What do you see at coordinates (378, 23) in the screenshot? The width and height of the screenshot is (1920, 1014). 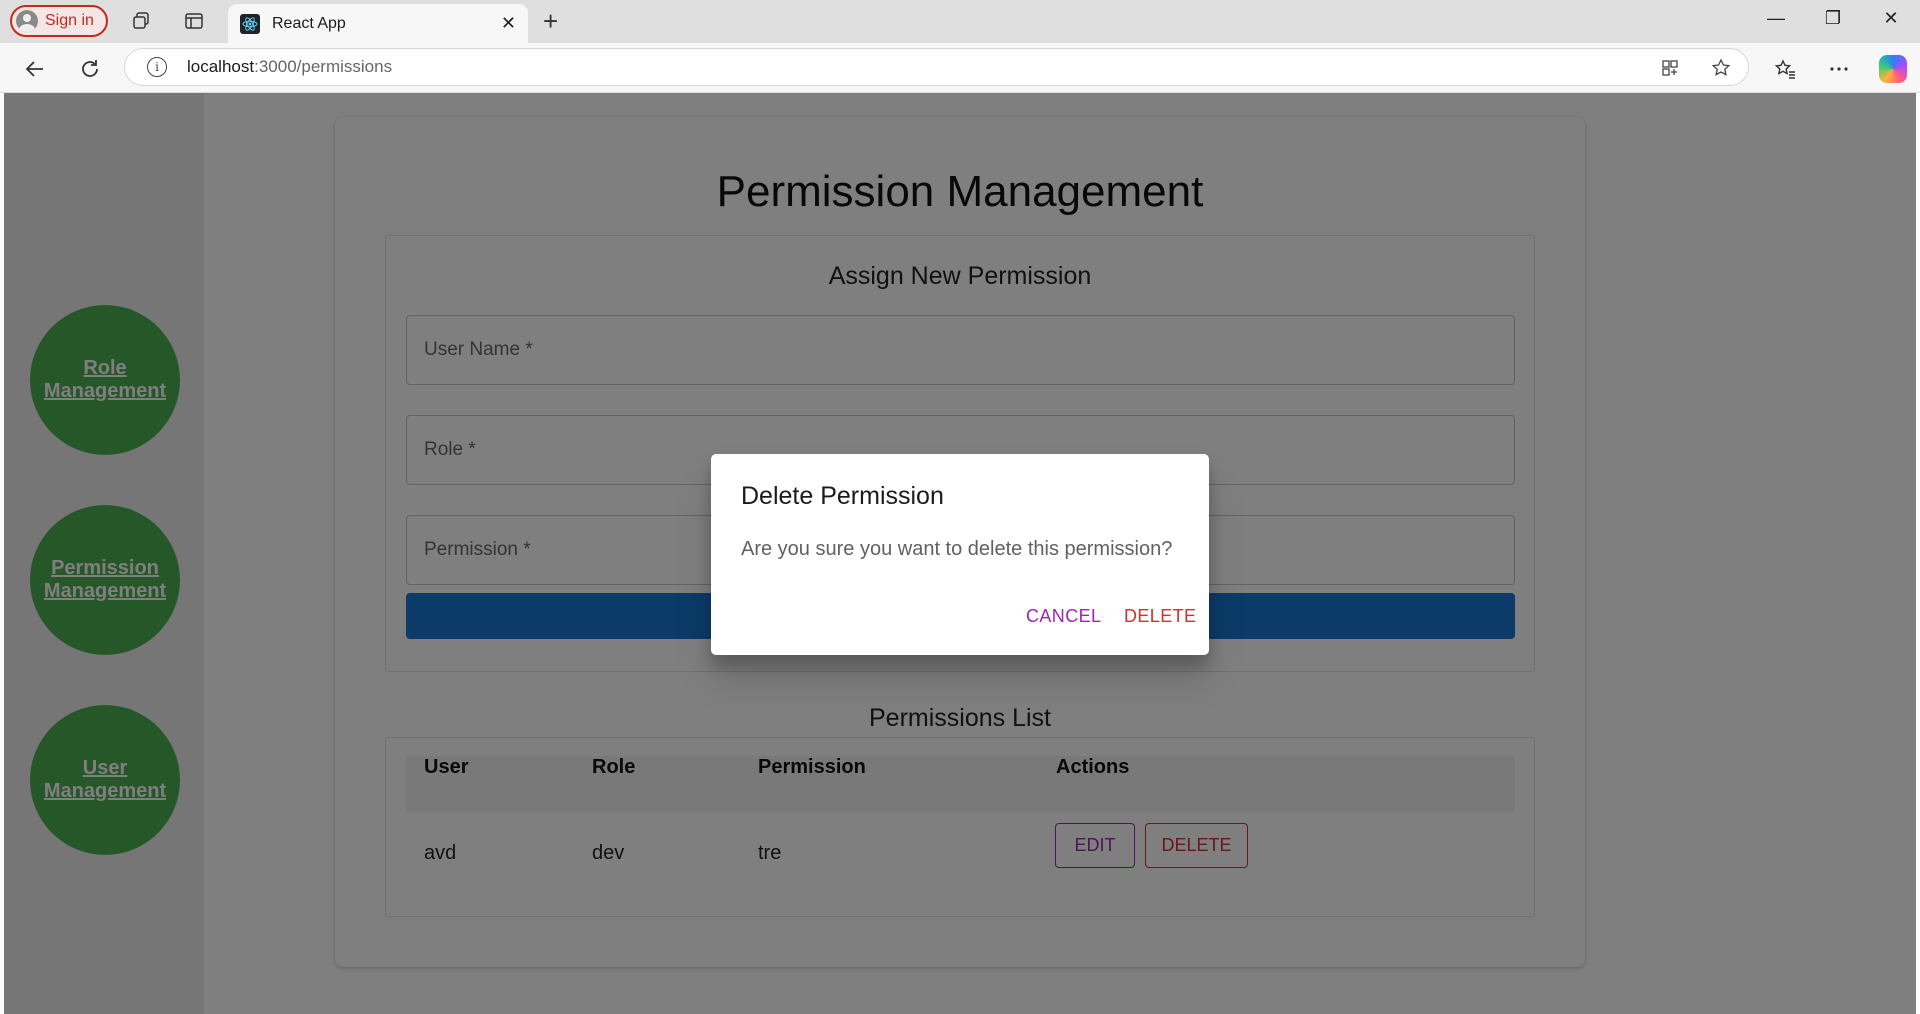 I see `browser-tab-active: React App ✕` at bounding box center [378, 23].